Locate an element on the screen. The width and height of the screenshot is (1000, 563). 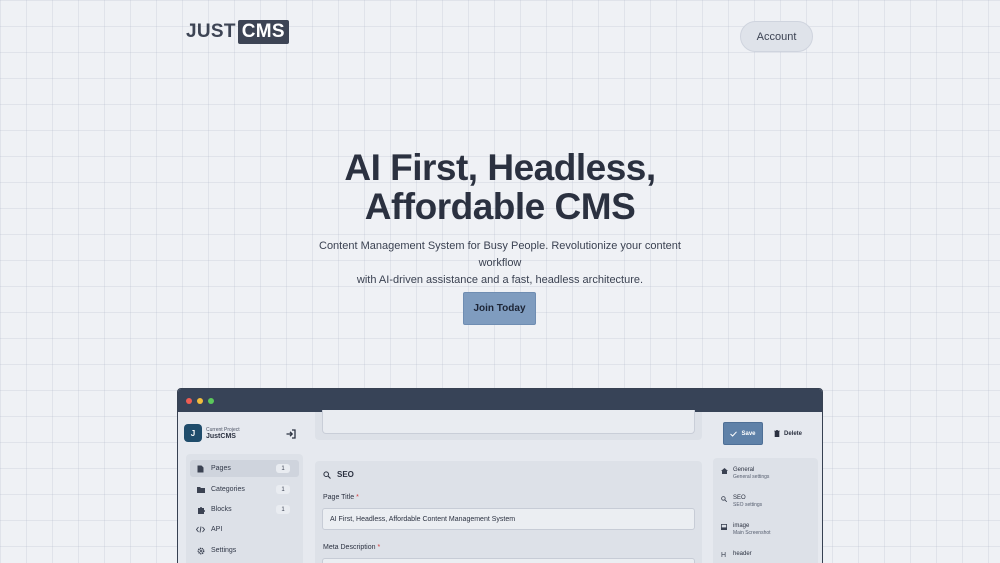
project-switcher: J Current Project JustCMS is located at coordinates (212, 433).